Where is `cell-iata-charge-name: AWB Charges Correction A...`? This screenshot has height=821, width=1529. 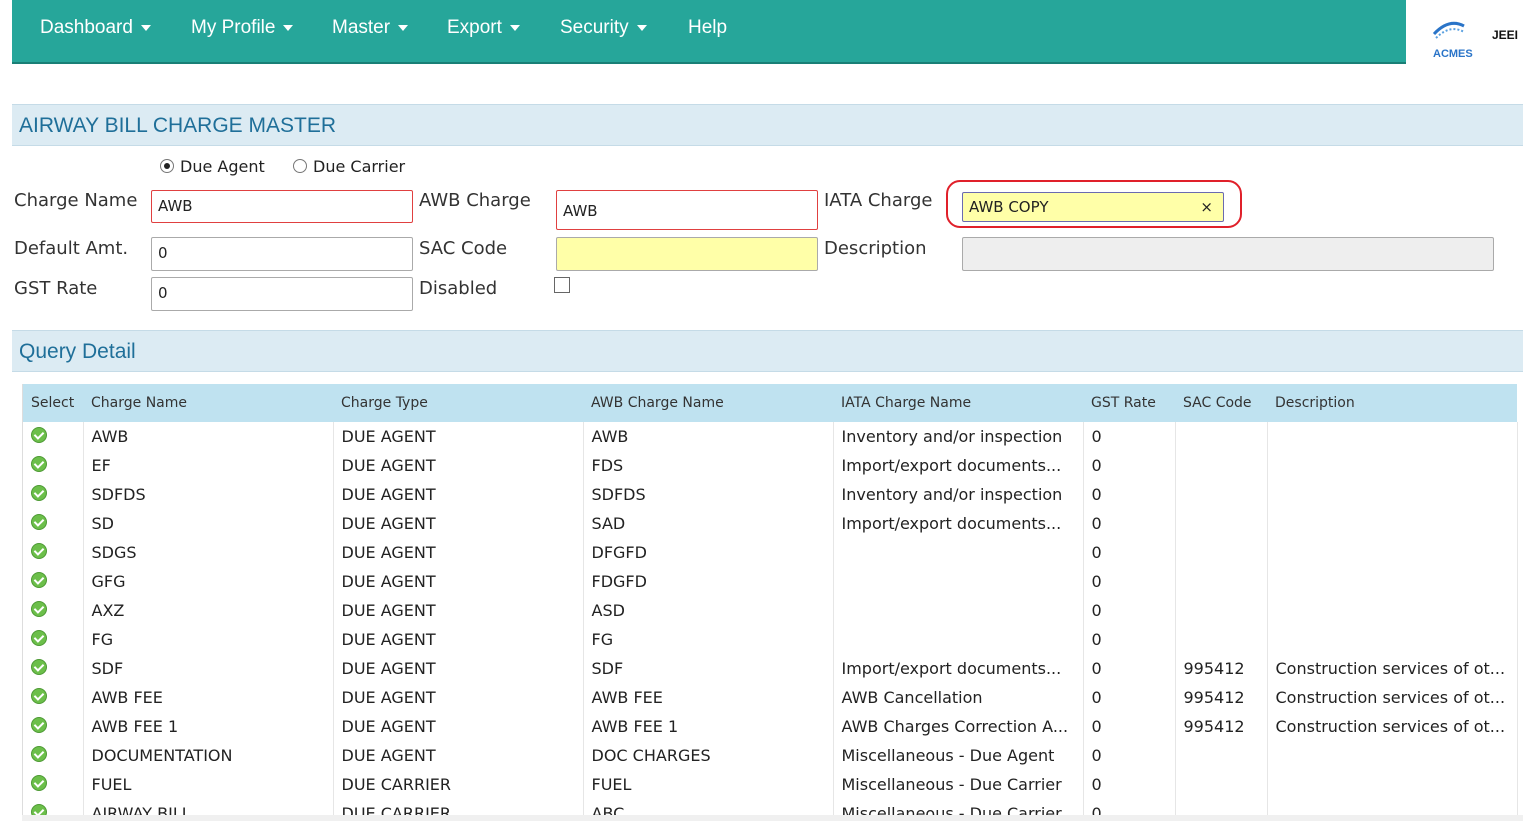
cell-iata-charge-name: AWB Charges Correction A... is located at coordinates (958, 726).